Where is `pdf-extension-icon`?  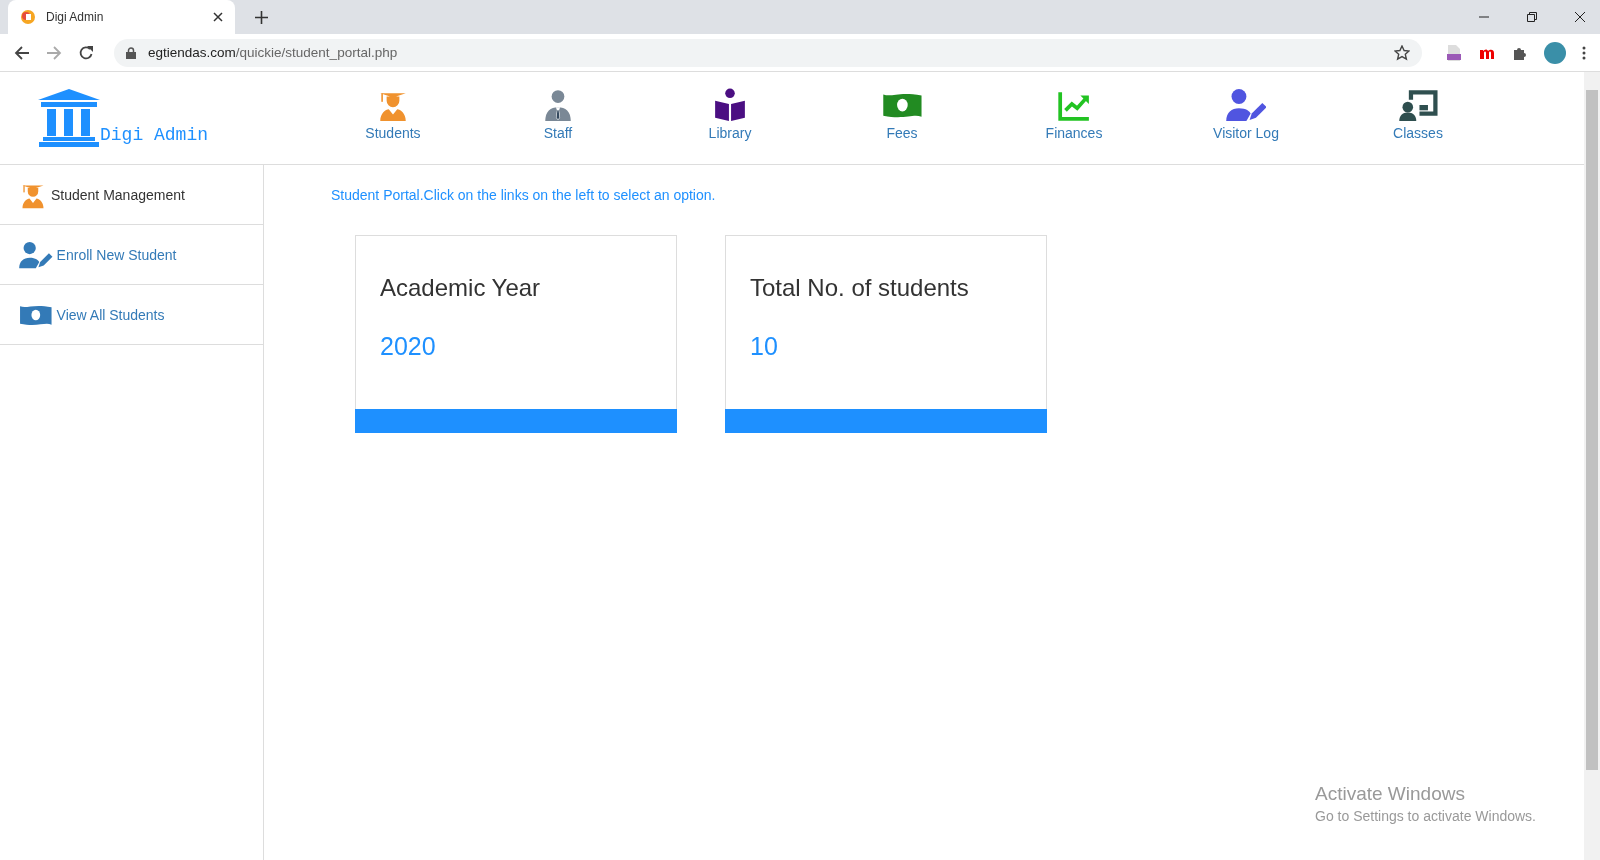
pdf-extension-icon is located at coordinates (1454, 52).